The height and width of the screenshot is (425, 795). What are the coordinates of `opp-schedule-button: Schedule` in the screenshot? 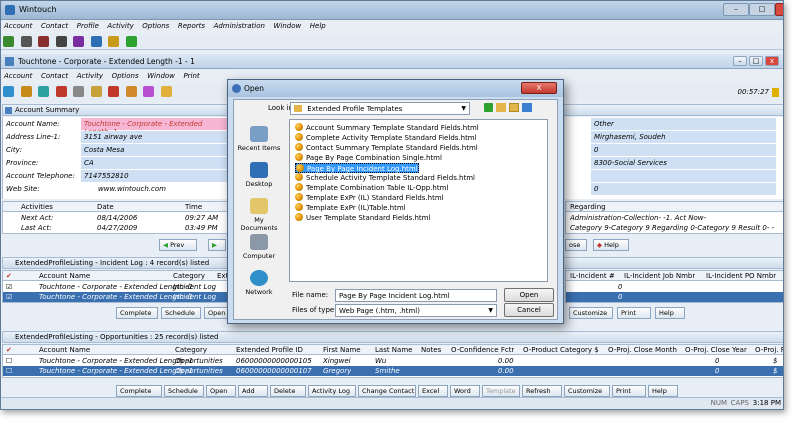 It's located at (184, 391).